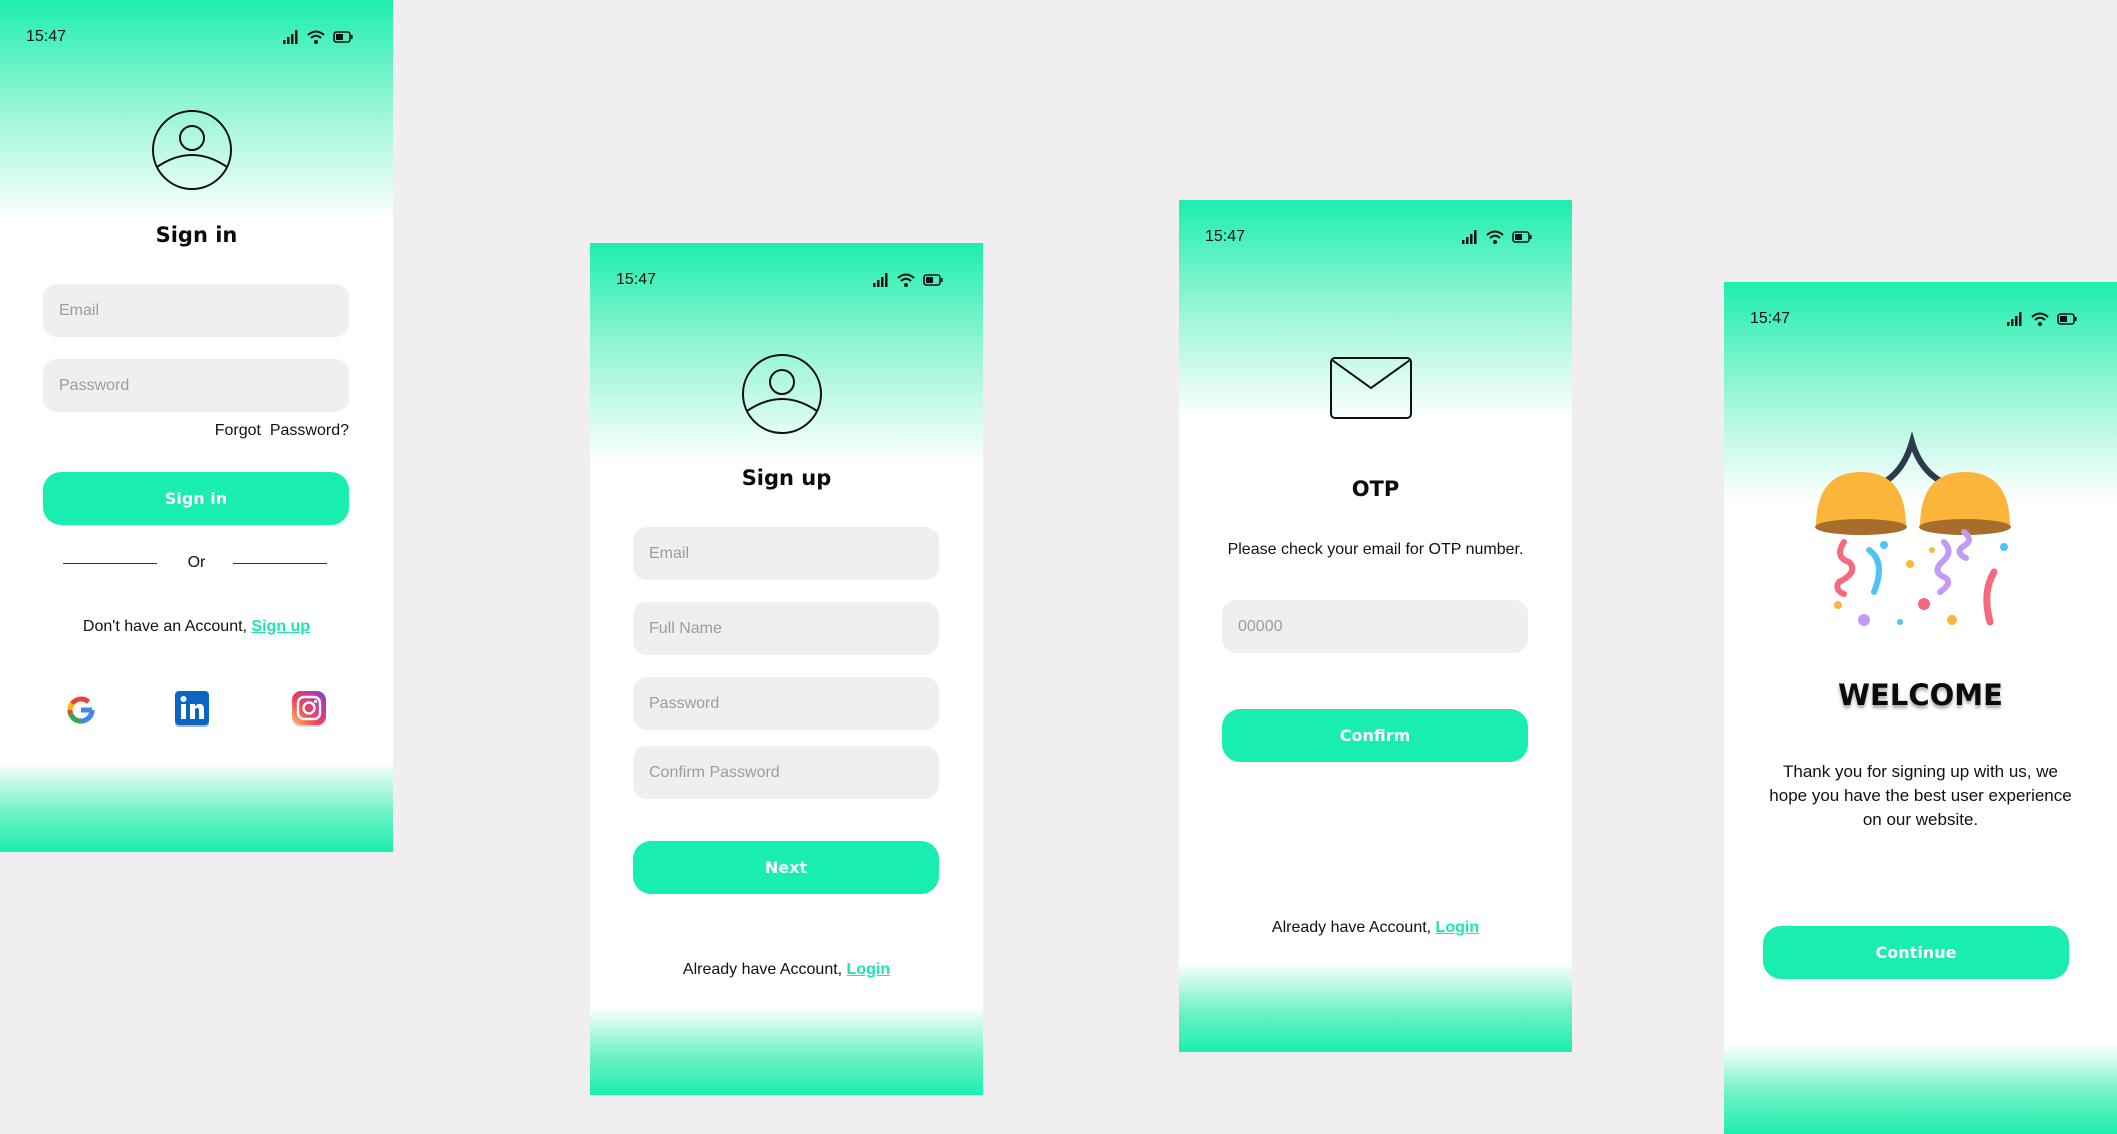  What do you see at coordinates (786, 628) in the screenshot?
I see `fullname-field: Full Name` at bounding box center [786, 628].